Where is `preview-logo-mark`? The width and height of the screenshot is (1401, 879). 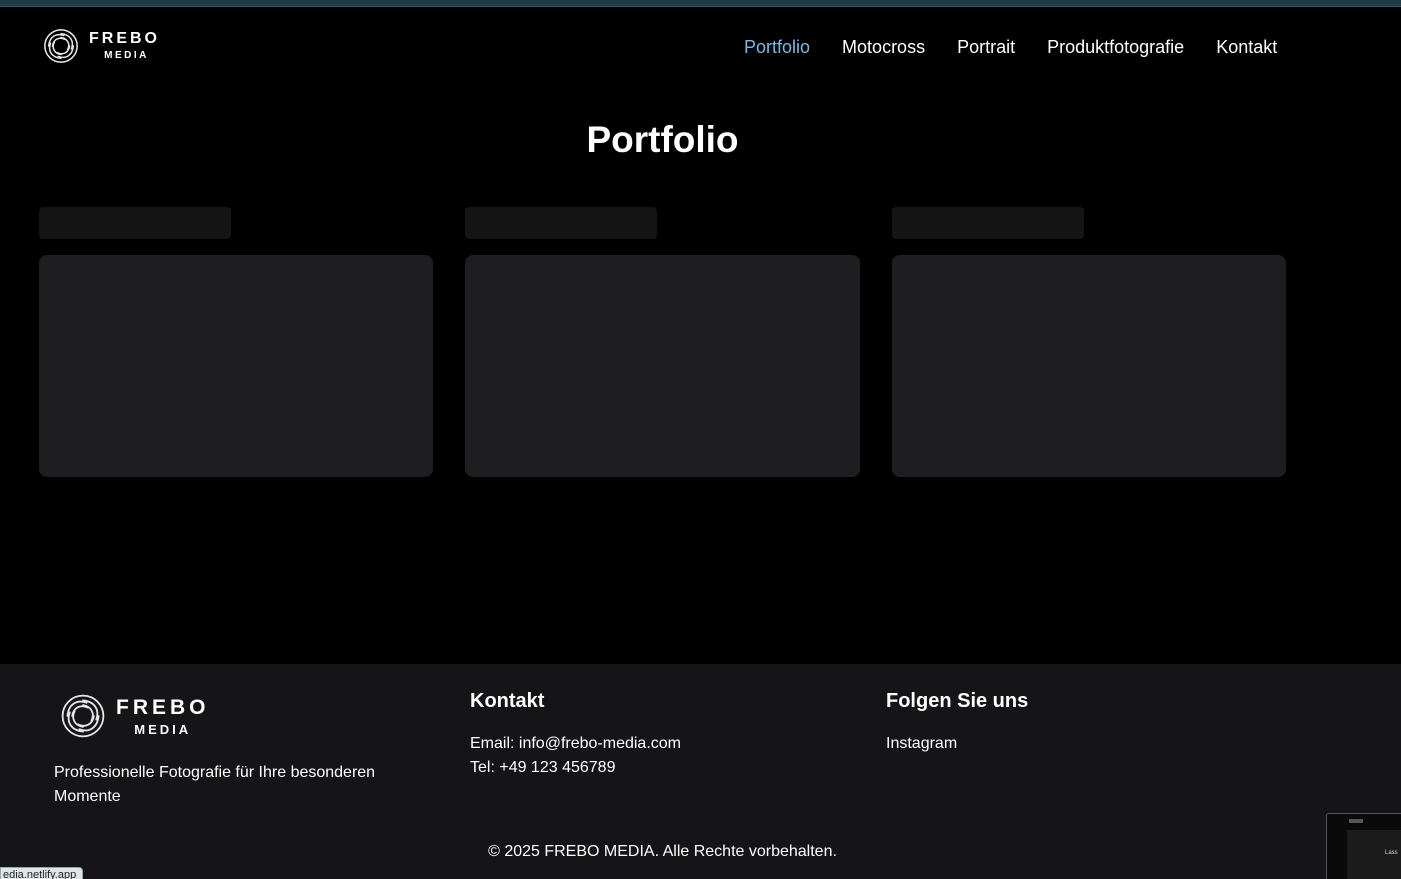 preview-logo-mark is located at coordinates (1356, 821).